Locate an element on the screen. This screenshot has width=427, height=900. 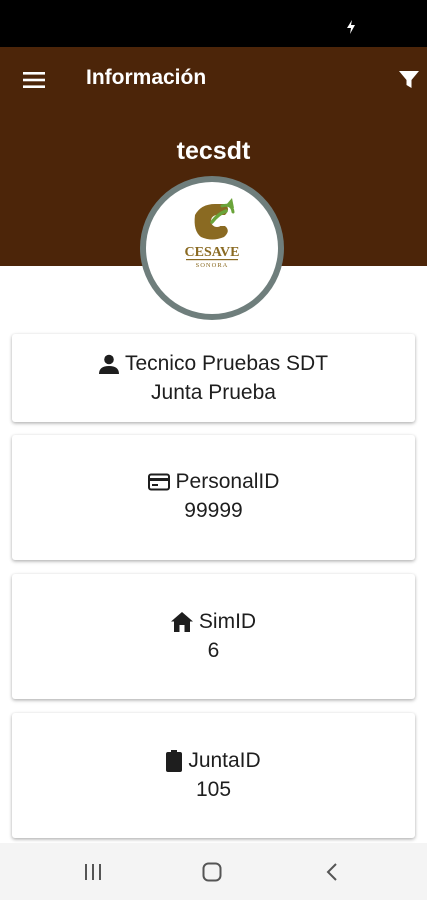
charging-bolt-icon is located at coordinates (351, 27).